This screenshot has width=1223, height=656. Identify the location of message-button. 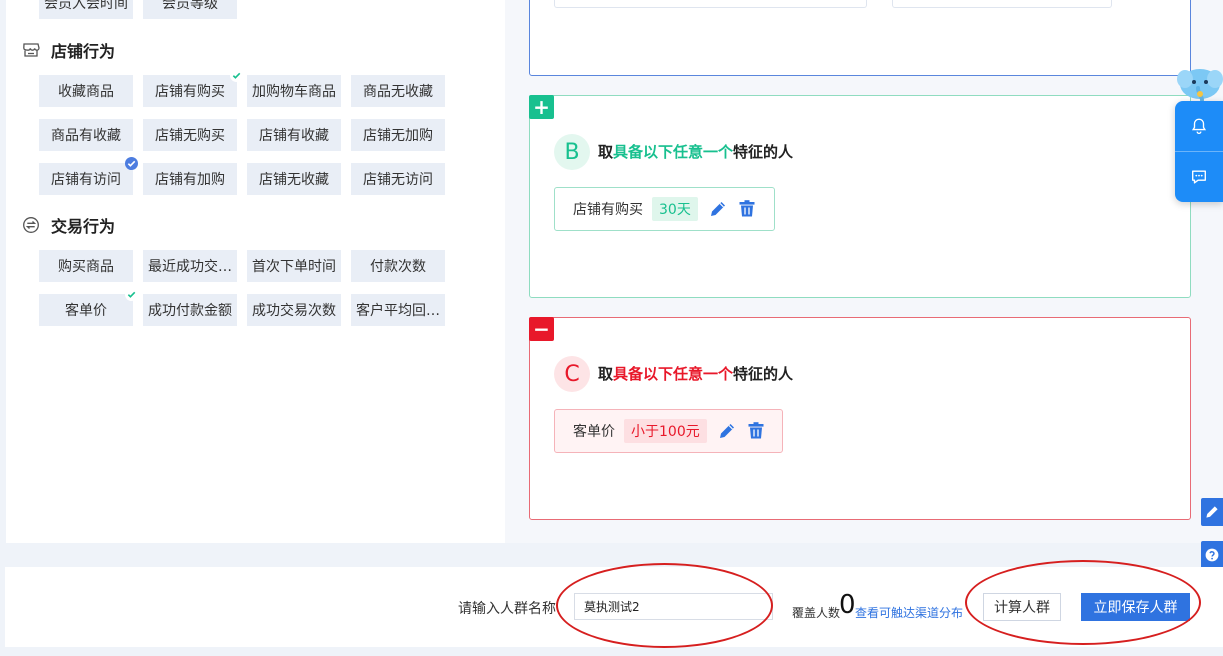
(1199, 177).